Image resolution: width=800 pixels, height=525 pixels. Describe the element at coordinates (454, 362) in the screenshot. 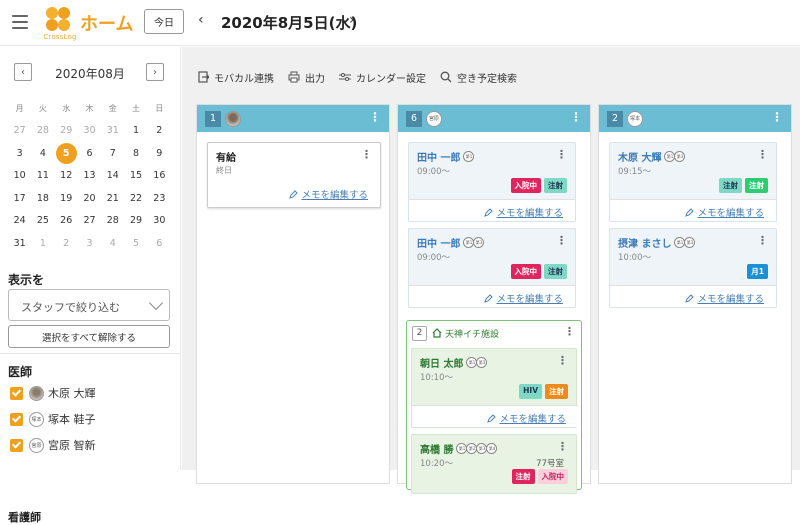

I see `patient-name: 朝日 太郎 第1 第3` at that location.